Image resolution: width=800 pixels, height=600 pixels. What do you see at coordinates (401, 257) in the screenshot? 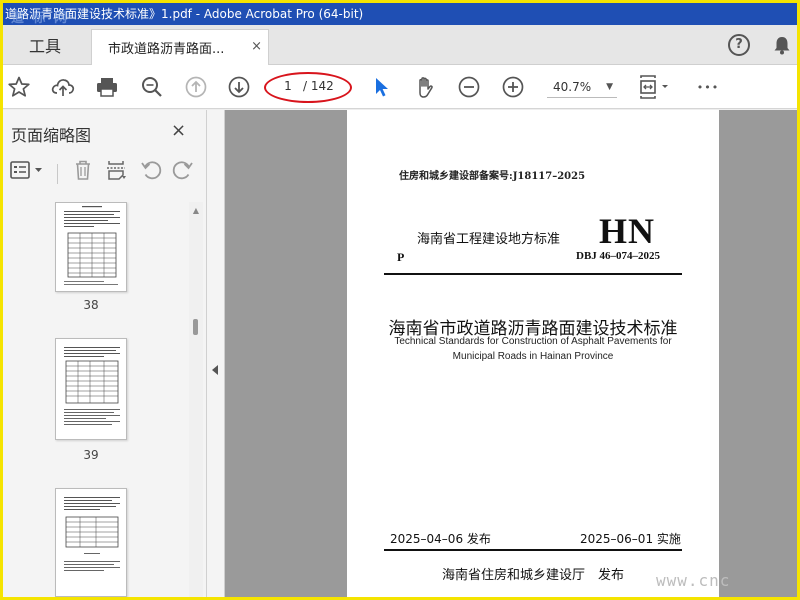
I see `p-mark: P` at bounding box center [401, 257].